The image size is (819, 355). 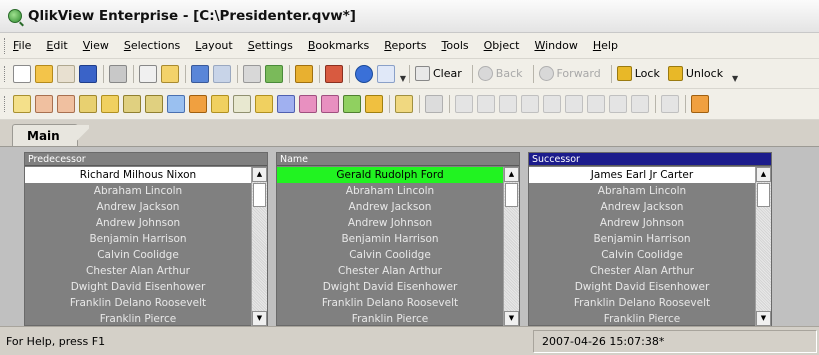 I want to click on text-object-icon, so click(x=264, y=104).